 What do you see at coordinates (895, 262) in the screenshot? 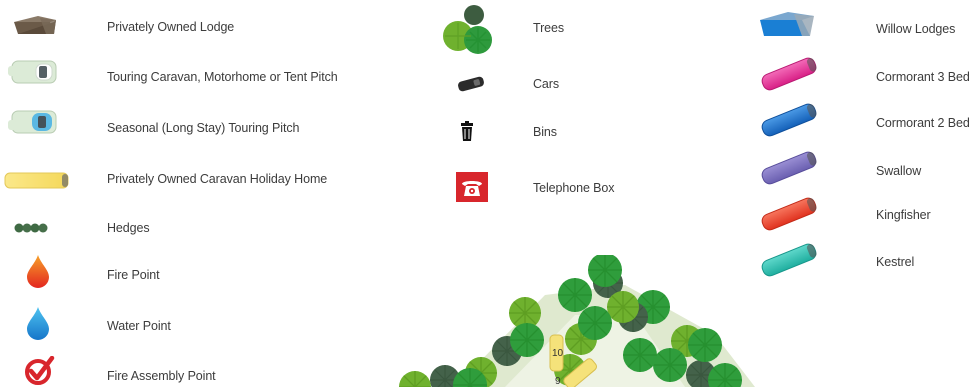
I see `legend-label-kestrel: Kestrel` at bounding box center [895, 262].